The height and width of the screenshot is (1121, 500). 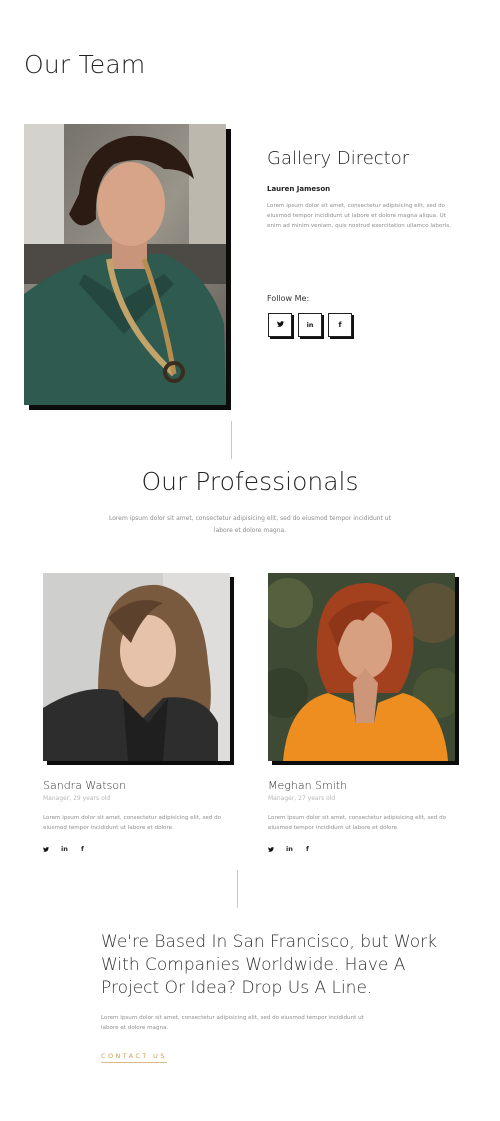 I want to click on professionals-title: Our Professionals, so click(x=250, y=481).